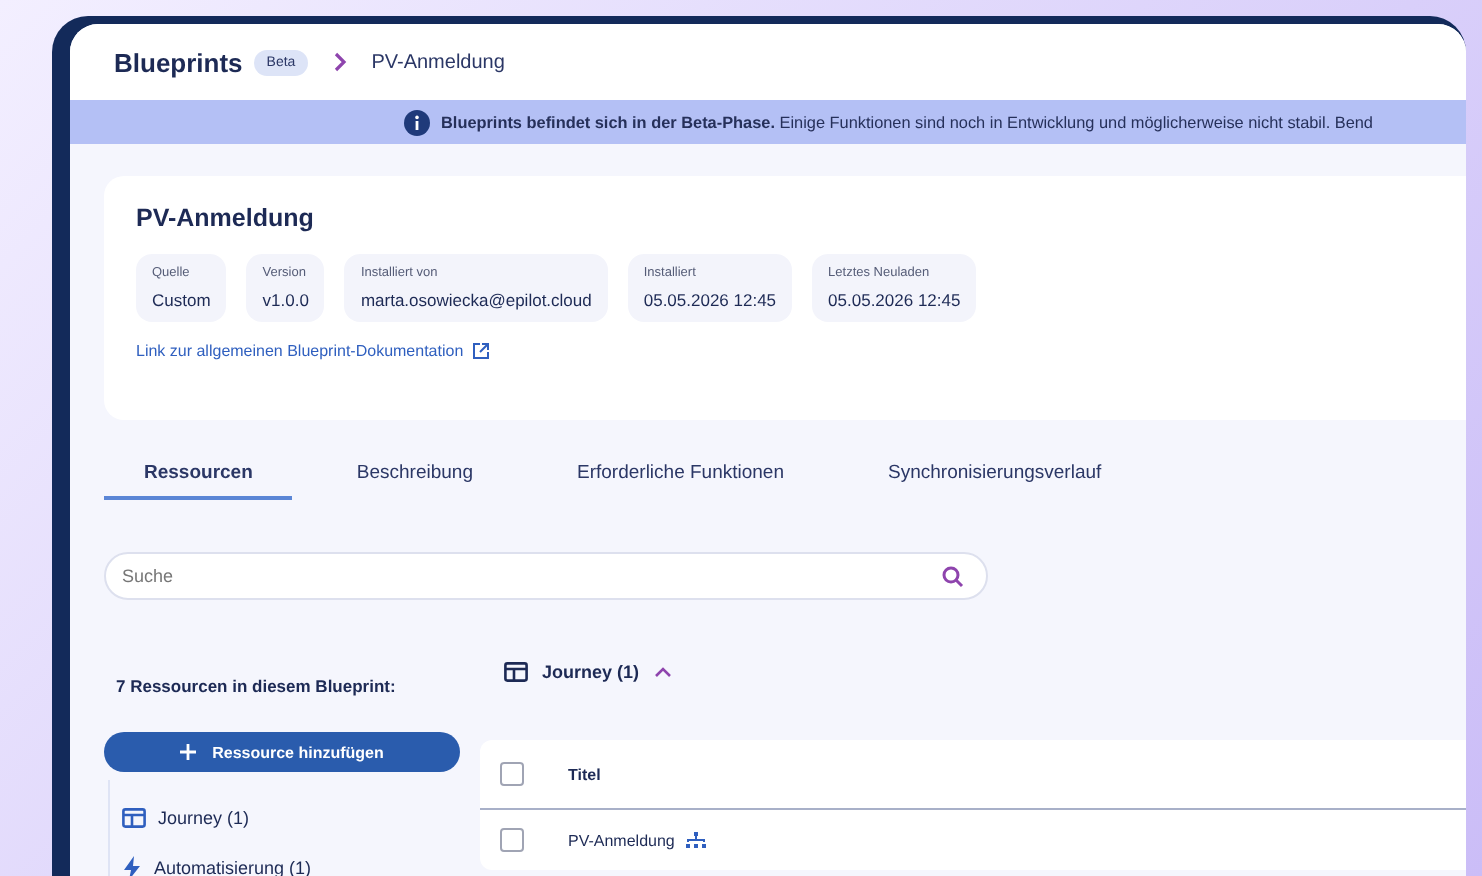 This screenshot has width=1482, height=876. Describe the element at coordinates (132, 865) in the screenshot. I see `lightning-icon` at that location.